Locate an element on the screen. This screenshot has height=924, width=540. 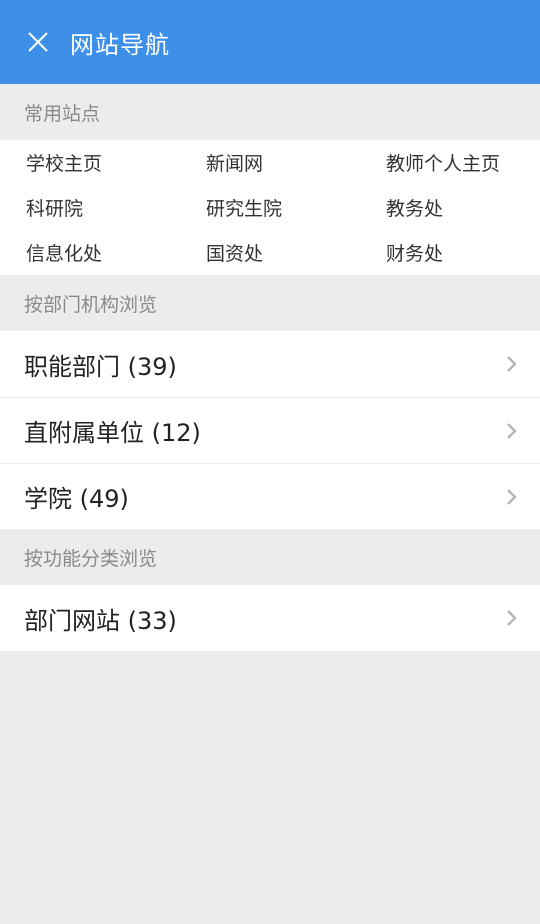
section-header-by-department: 按部门机构浏览 is located at coordinates (270, 303).